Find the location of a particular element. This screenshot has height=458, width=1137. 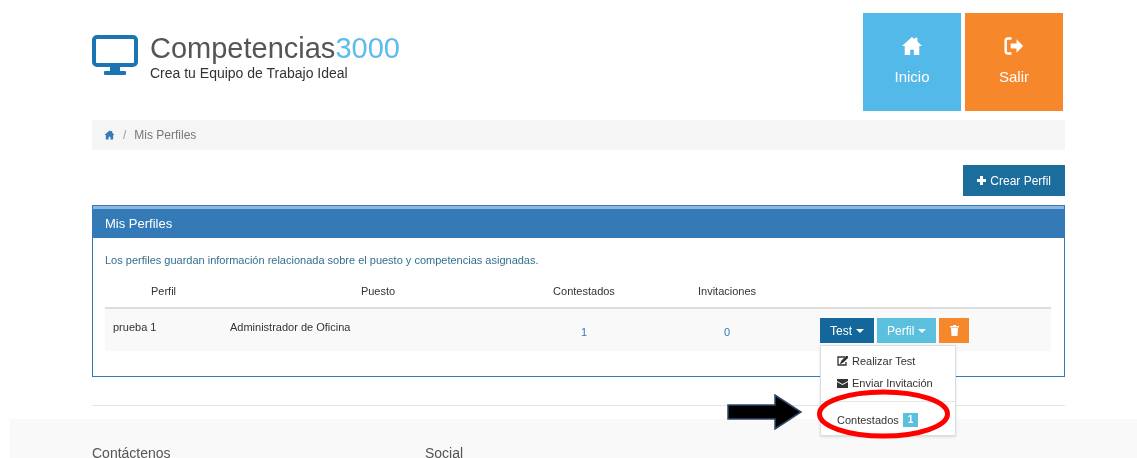

plus-icon is located at coordinates (982, 180).